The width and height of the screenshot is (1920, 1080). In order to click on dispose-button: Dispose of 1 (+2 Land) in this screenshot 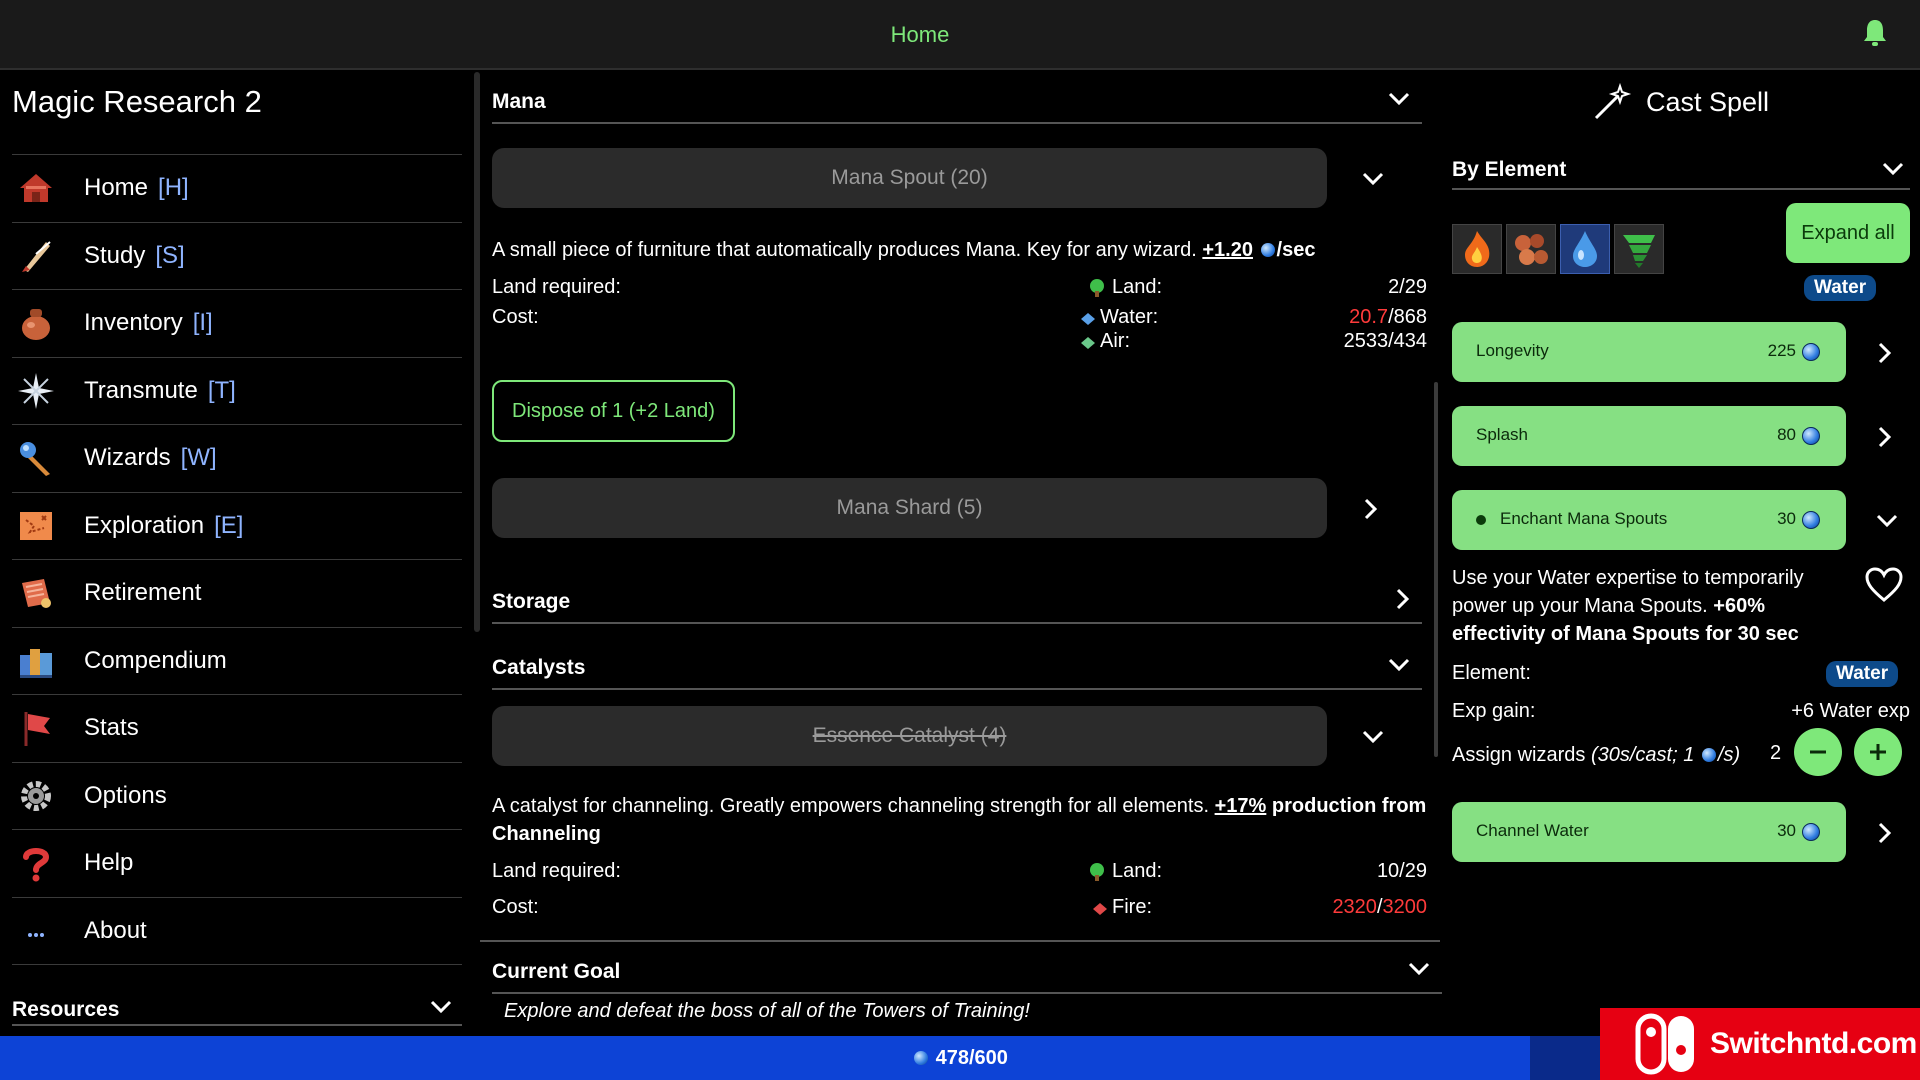, I will do `click(613, 411)`.